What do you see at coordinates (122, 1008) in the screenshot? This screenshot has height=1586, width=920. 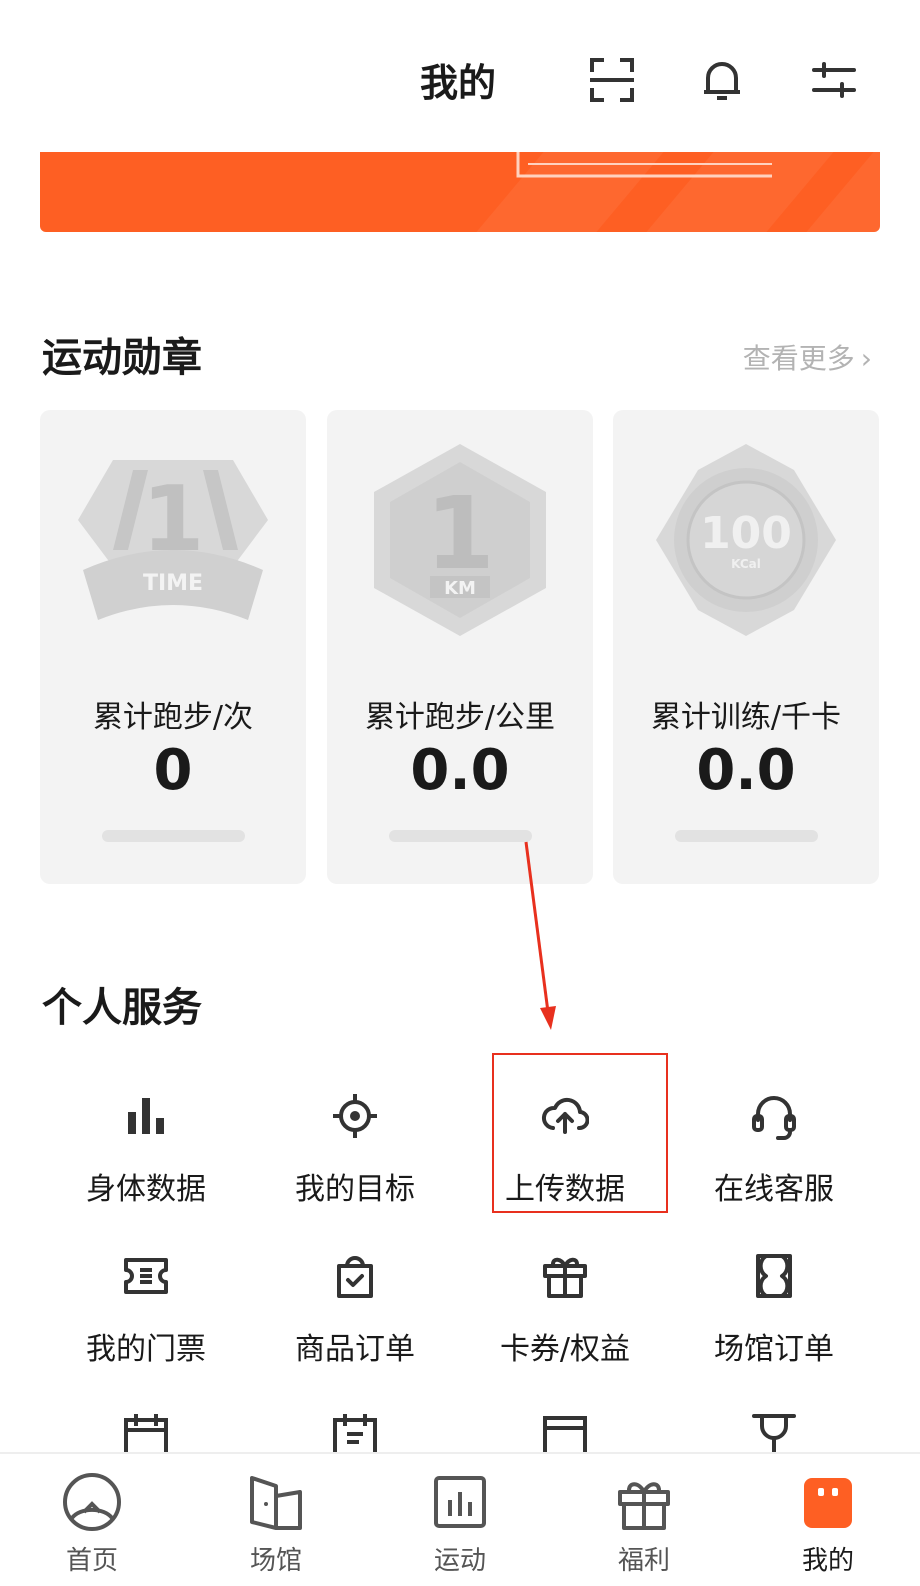 I see `services-title: 个人服务` at bounding box center [122, 1008].